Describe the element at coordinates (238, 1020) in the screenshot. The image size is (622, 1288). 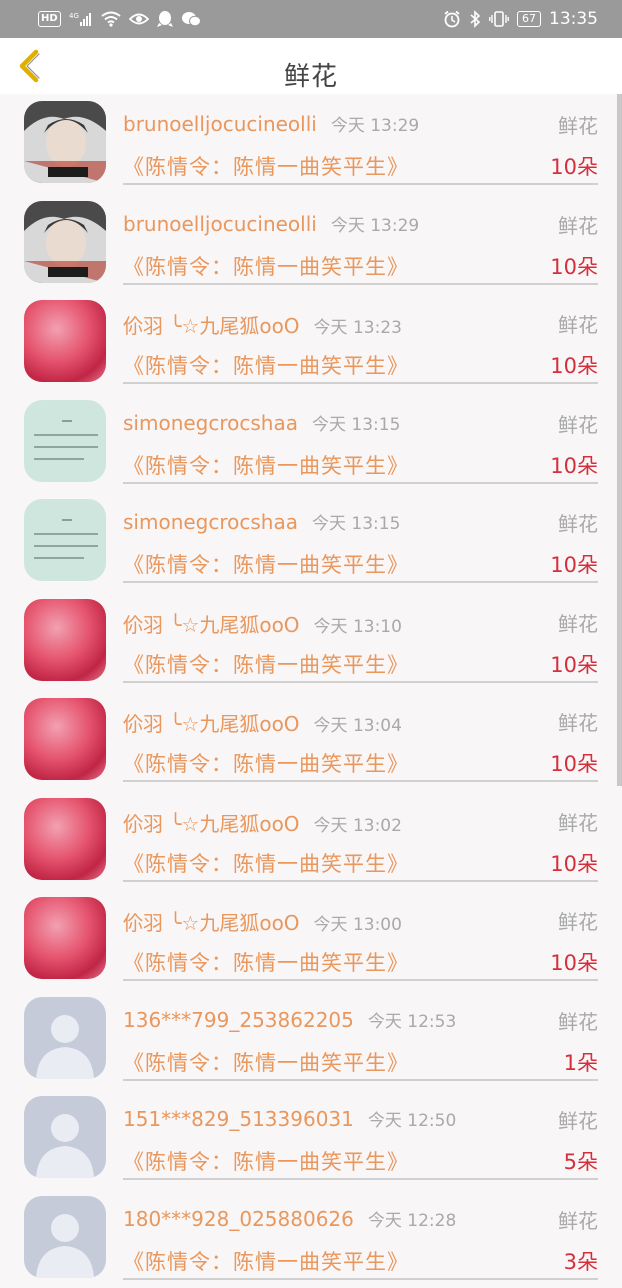
I see `sender-name-text: 136***799_253862205` at that location.